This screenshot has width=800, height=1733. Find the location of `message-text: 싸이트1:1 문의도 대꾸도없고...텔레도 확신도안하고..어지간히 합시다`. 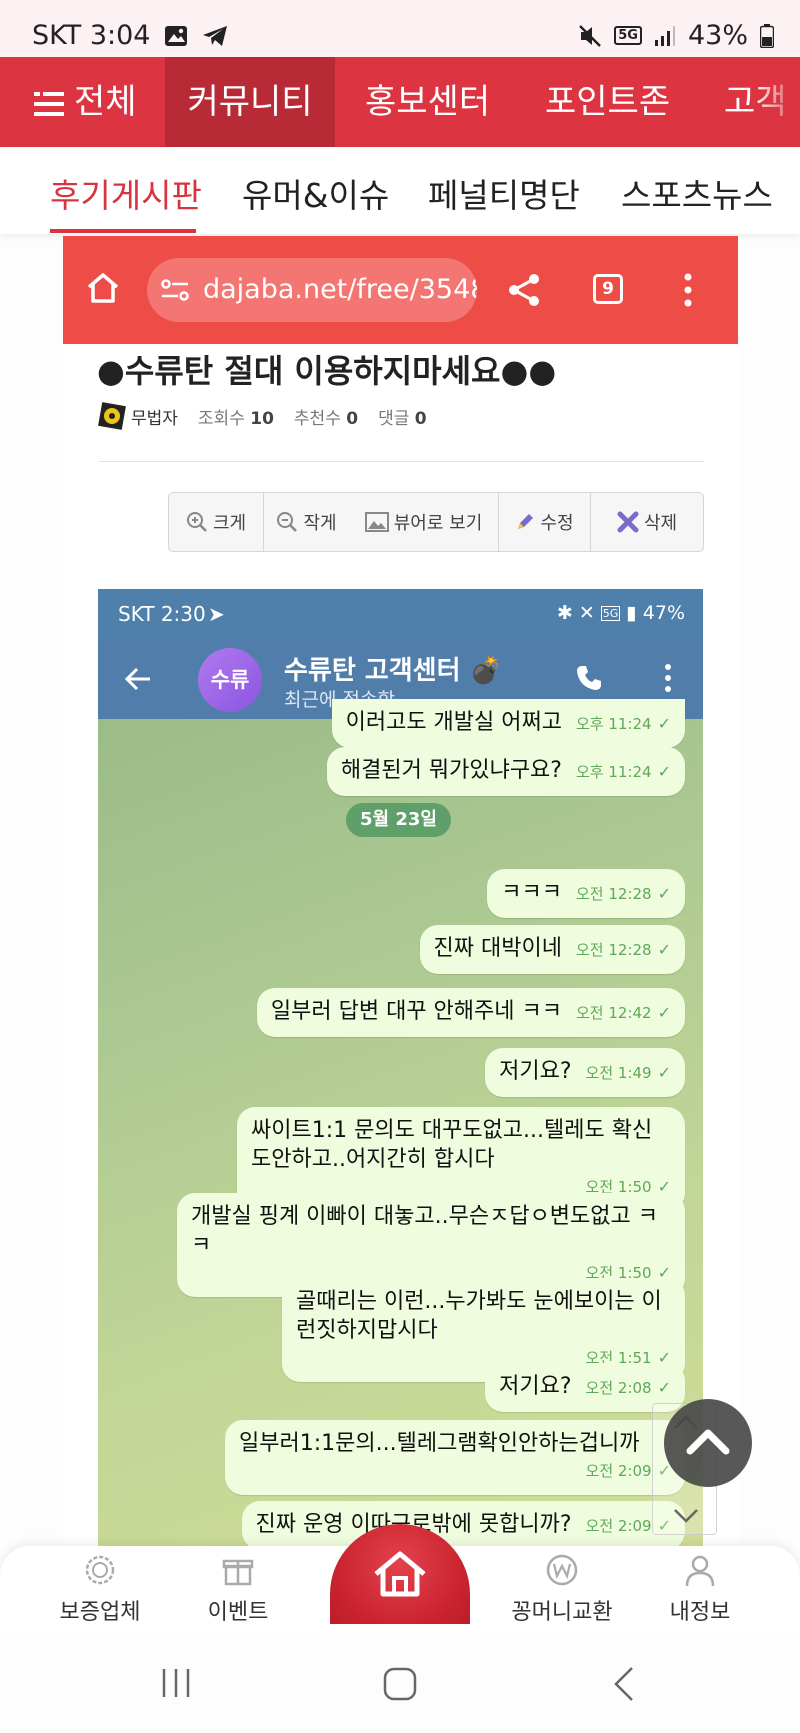

message-text: 싸이트1:1 문의도 대꾸도없고...텔레도 확신도안하고..어지간히 합시다 is located at coordinates (452, 1145).